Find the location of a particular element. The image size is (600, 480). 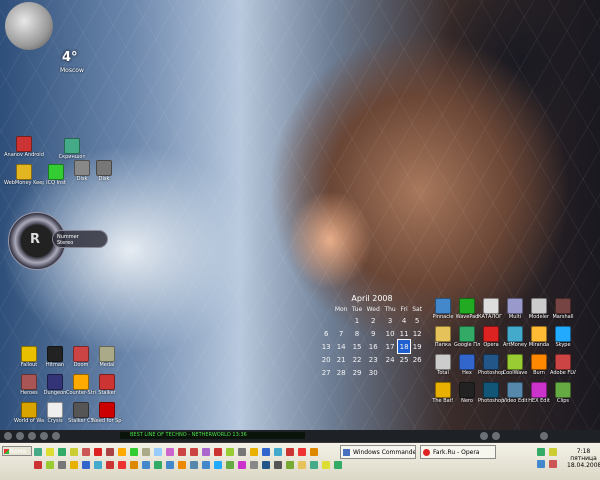

calendar-day: 21 is located at coordinates (341, 359).